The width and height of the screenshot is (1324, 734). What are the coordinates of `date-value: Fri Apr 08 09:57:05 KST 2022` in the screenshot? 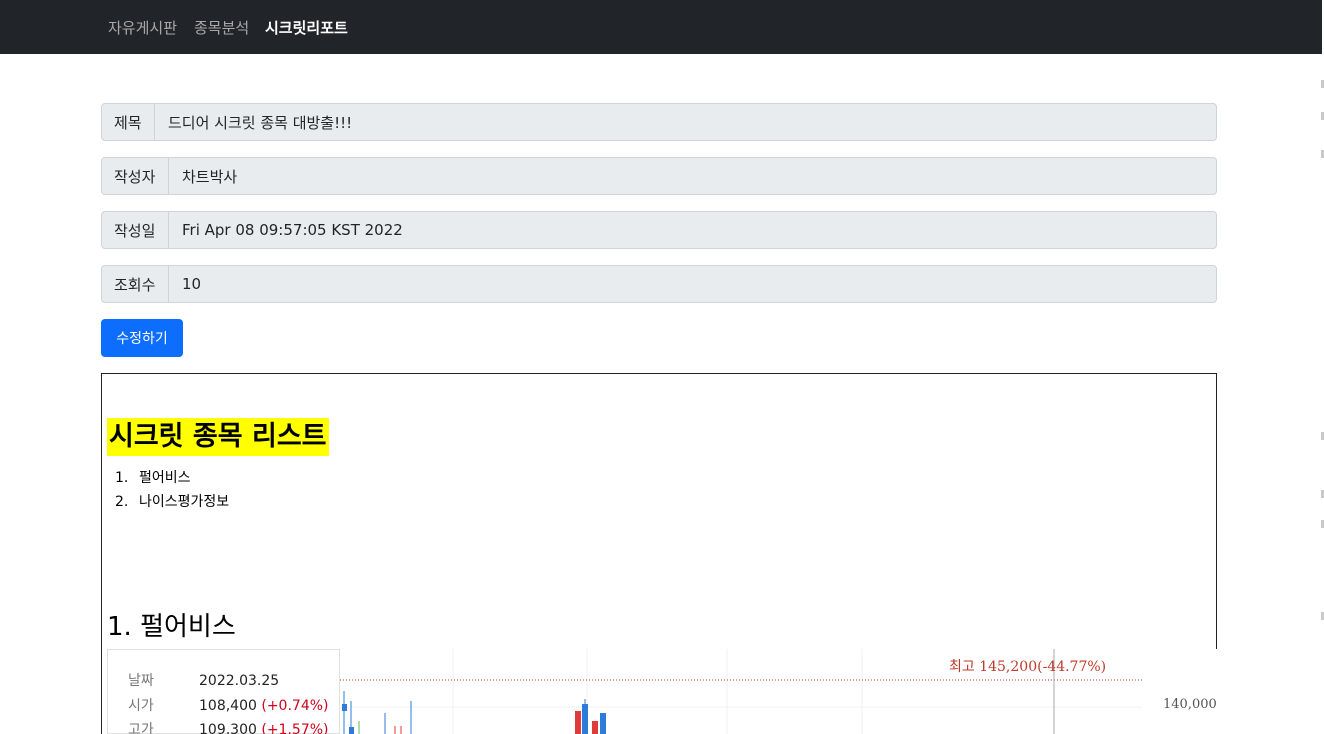 It's located at (292, 230).